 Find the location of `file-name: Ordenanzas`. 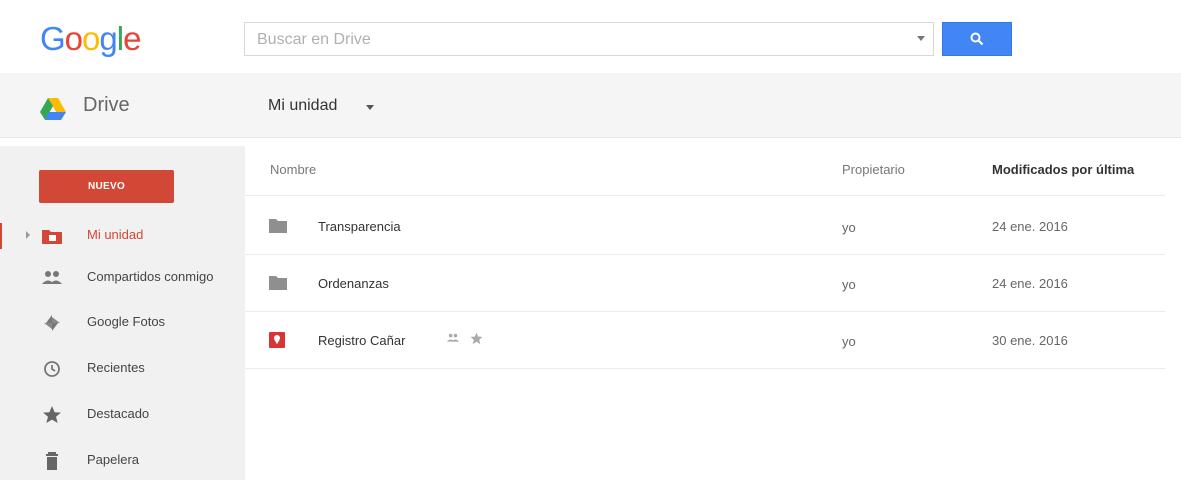

file-name: Ordenanzas is located at coordinates (353, 283).